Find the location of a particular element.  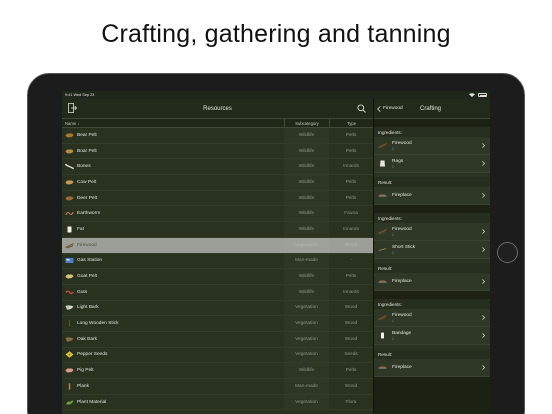

home-button is located at coordinates (507, 252).